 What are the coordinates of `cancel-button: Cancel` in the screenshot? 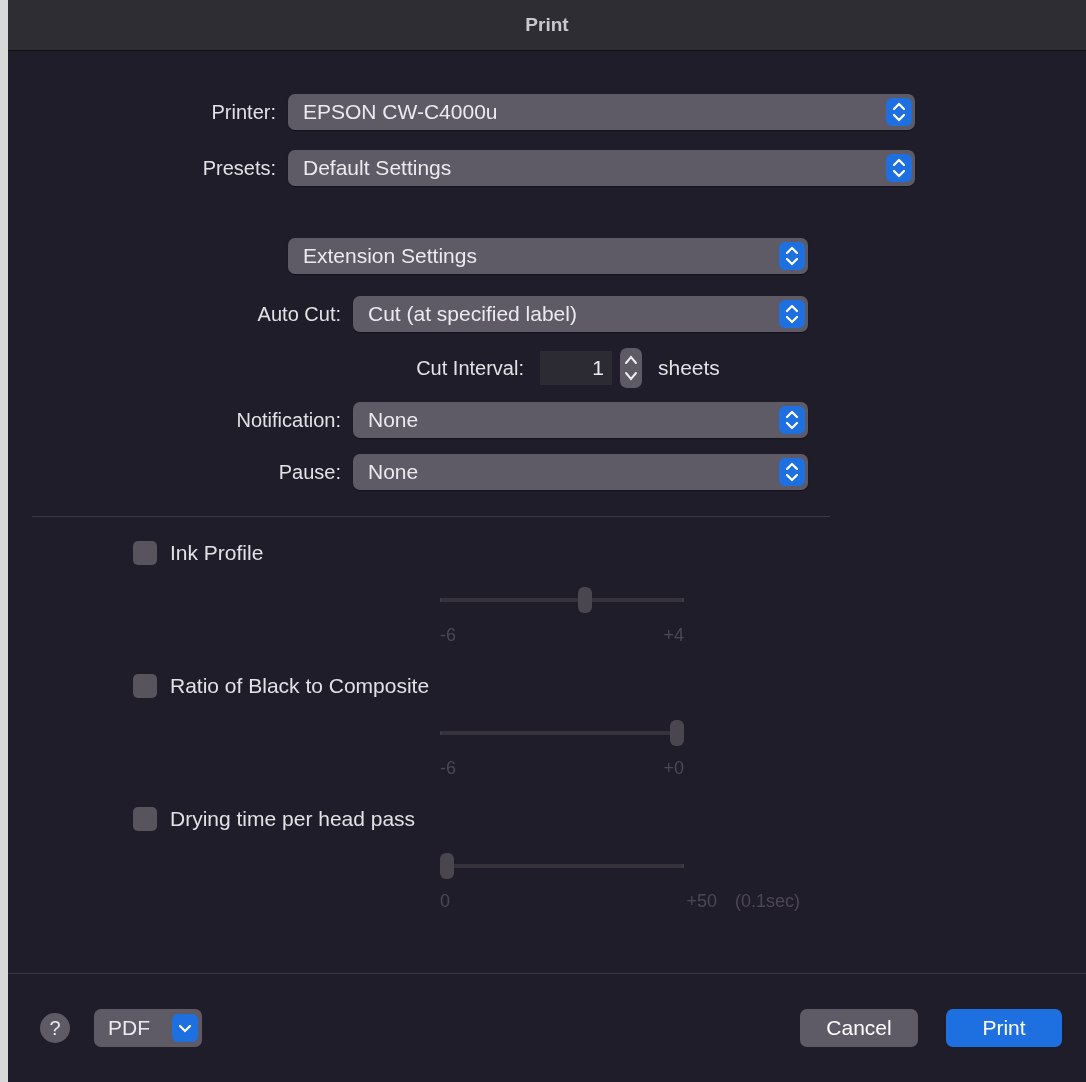 It's located at (859, 1028).